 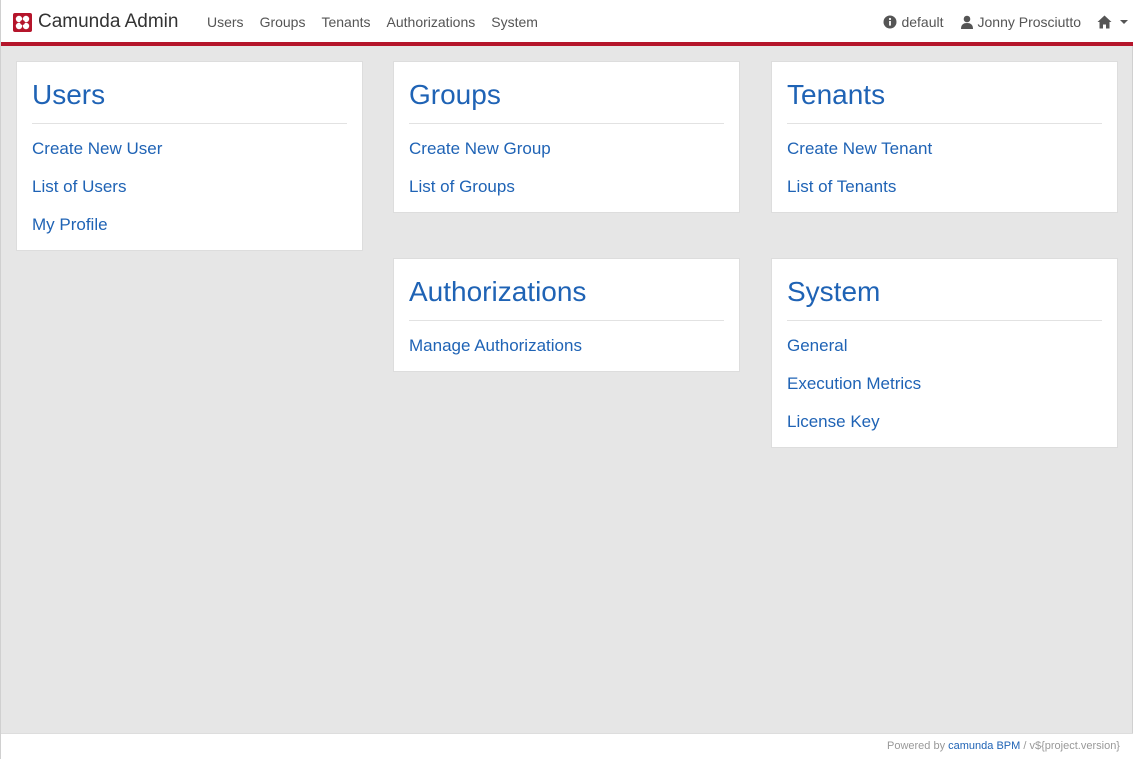 What do you see at coordinates (944, 422) in the screenshot?
I see `license-key-link: License Key` at bounding box center [944, 422].